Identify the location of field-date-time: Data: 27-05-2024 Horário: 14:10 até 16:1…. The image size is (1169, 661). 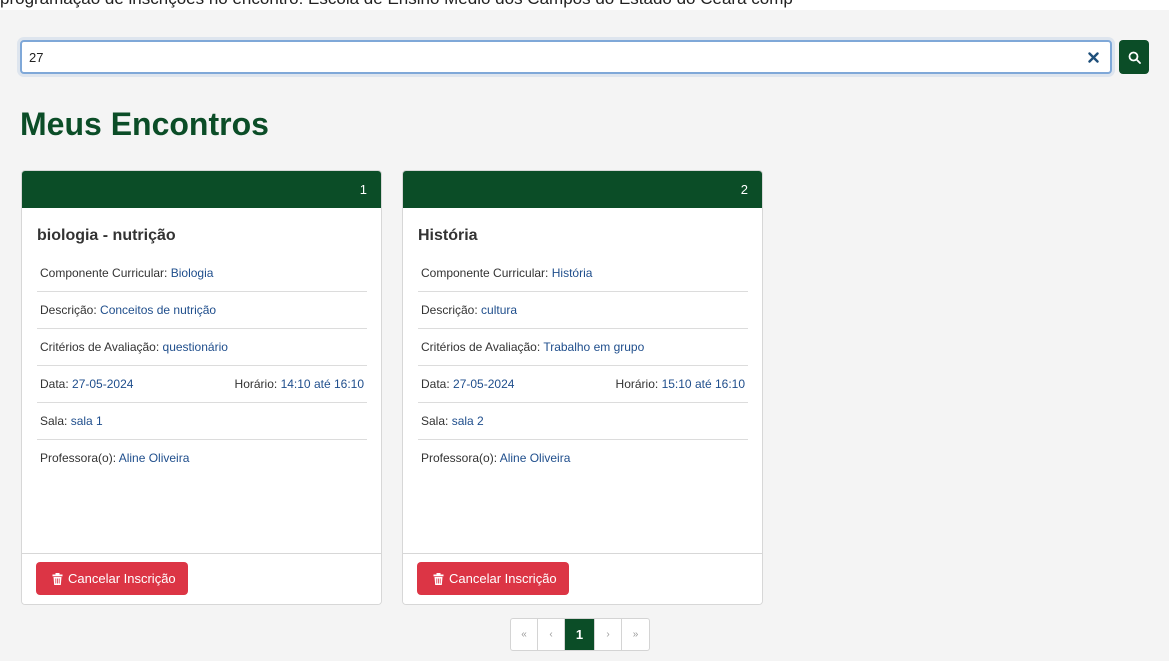
(202, 384).